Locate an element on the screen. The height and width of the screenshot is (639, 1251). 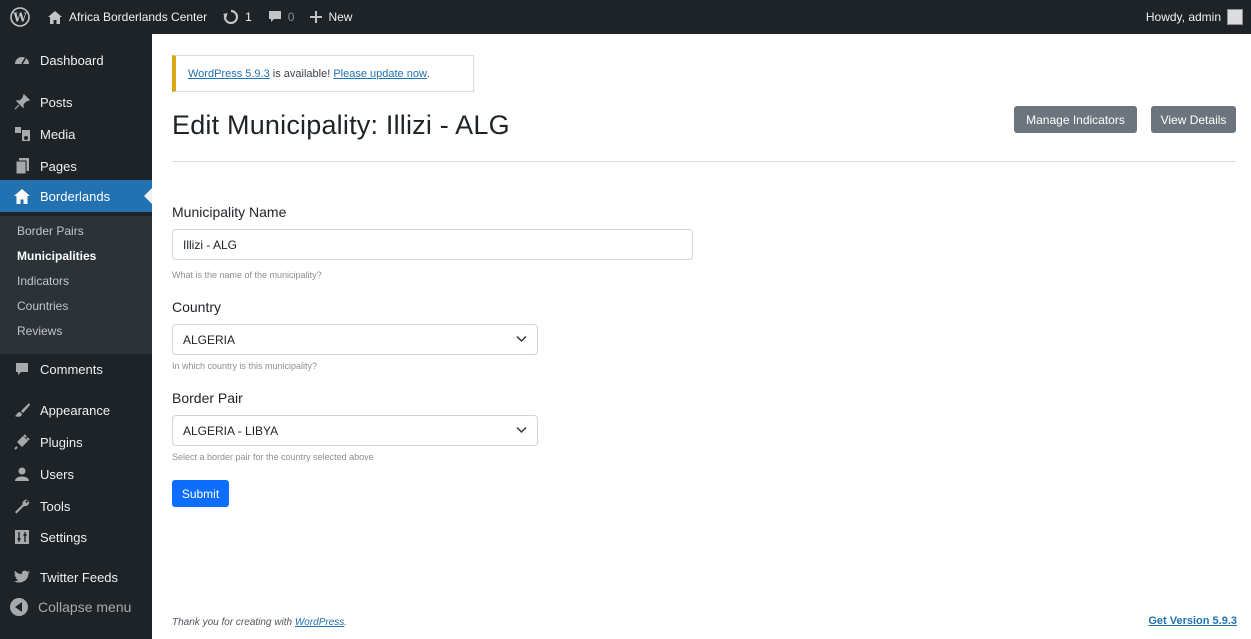
sidebar-item-tools: Tools is located at coordinates (76, 506).